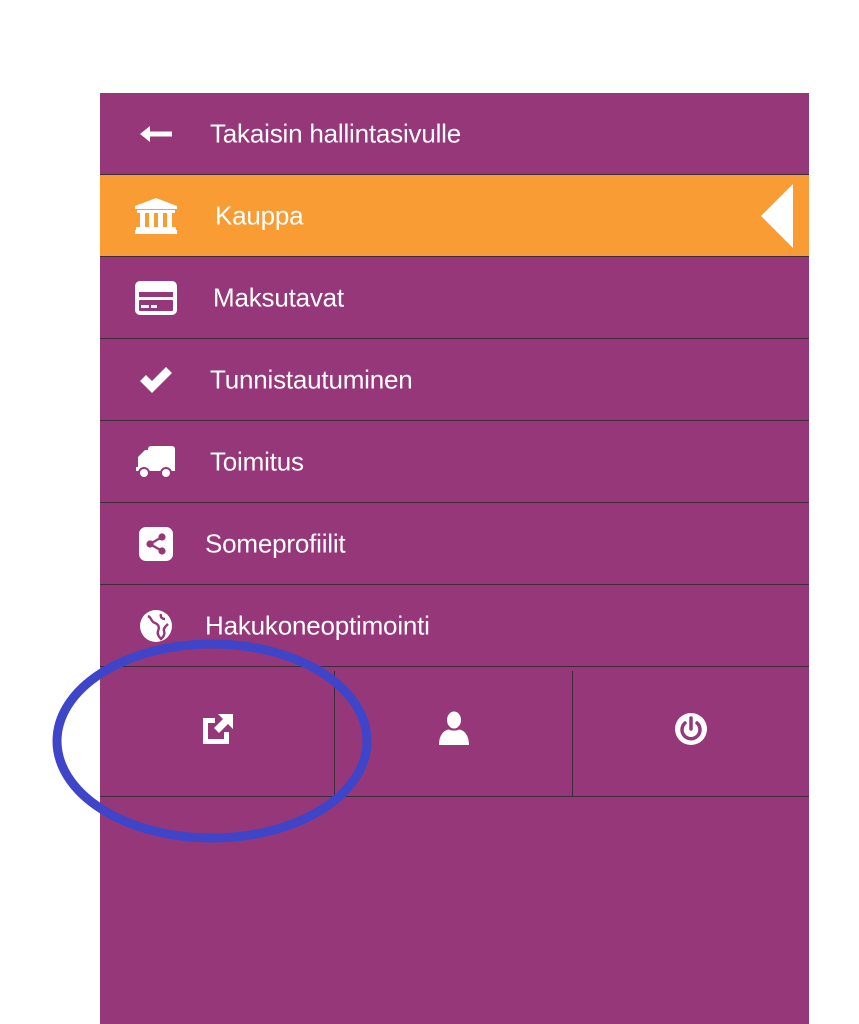 The height and width of the screenshot is (1024, 859). What do you see at coordinates (156, 298) in the screenshot?
I see `credit-card-icon` at bounding box center [156, 298].